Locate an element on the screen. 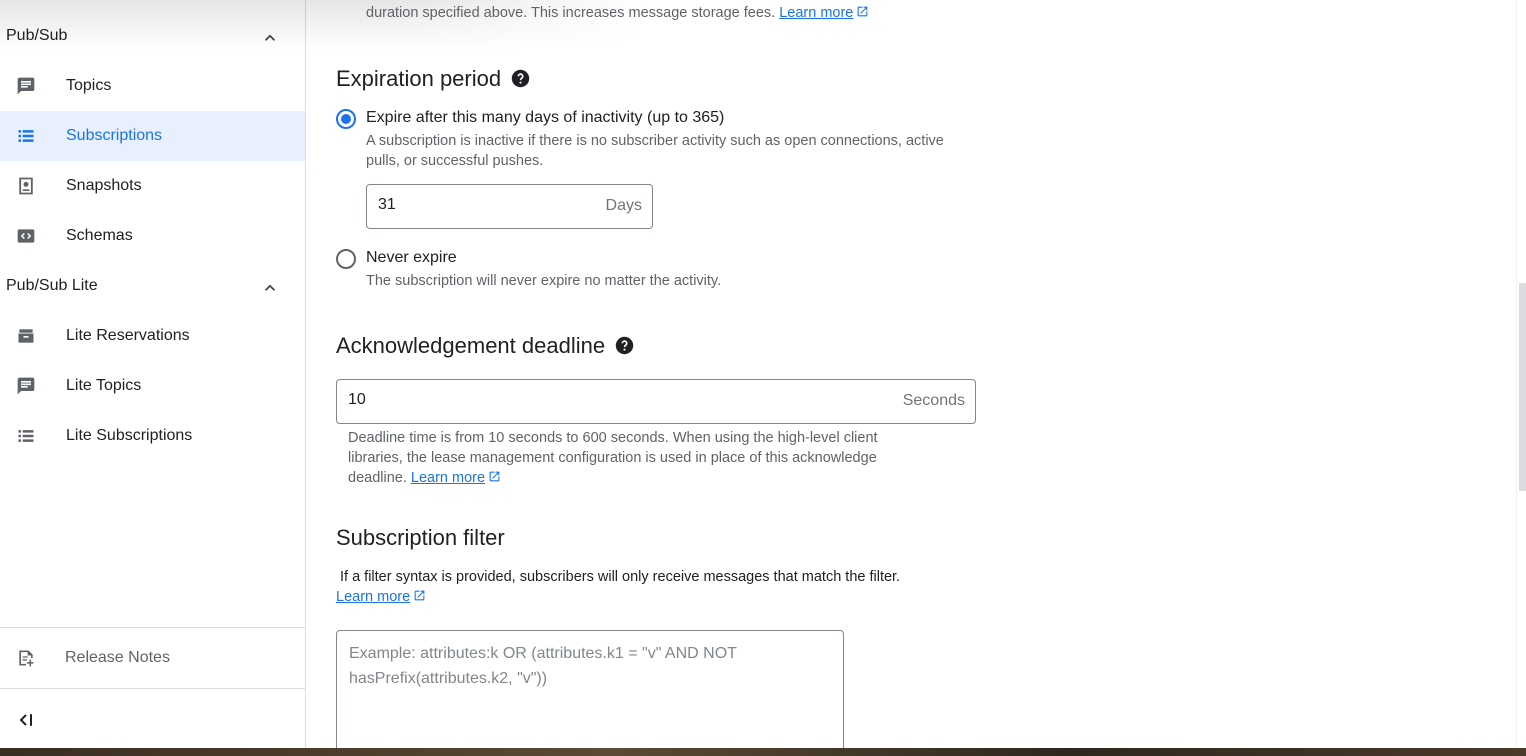 The width and height of the screenshot is (1526, 756). sidebar-item-label: Snapshots is located at coordinates (104, 185).